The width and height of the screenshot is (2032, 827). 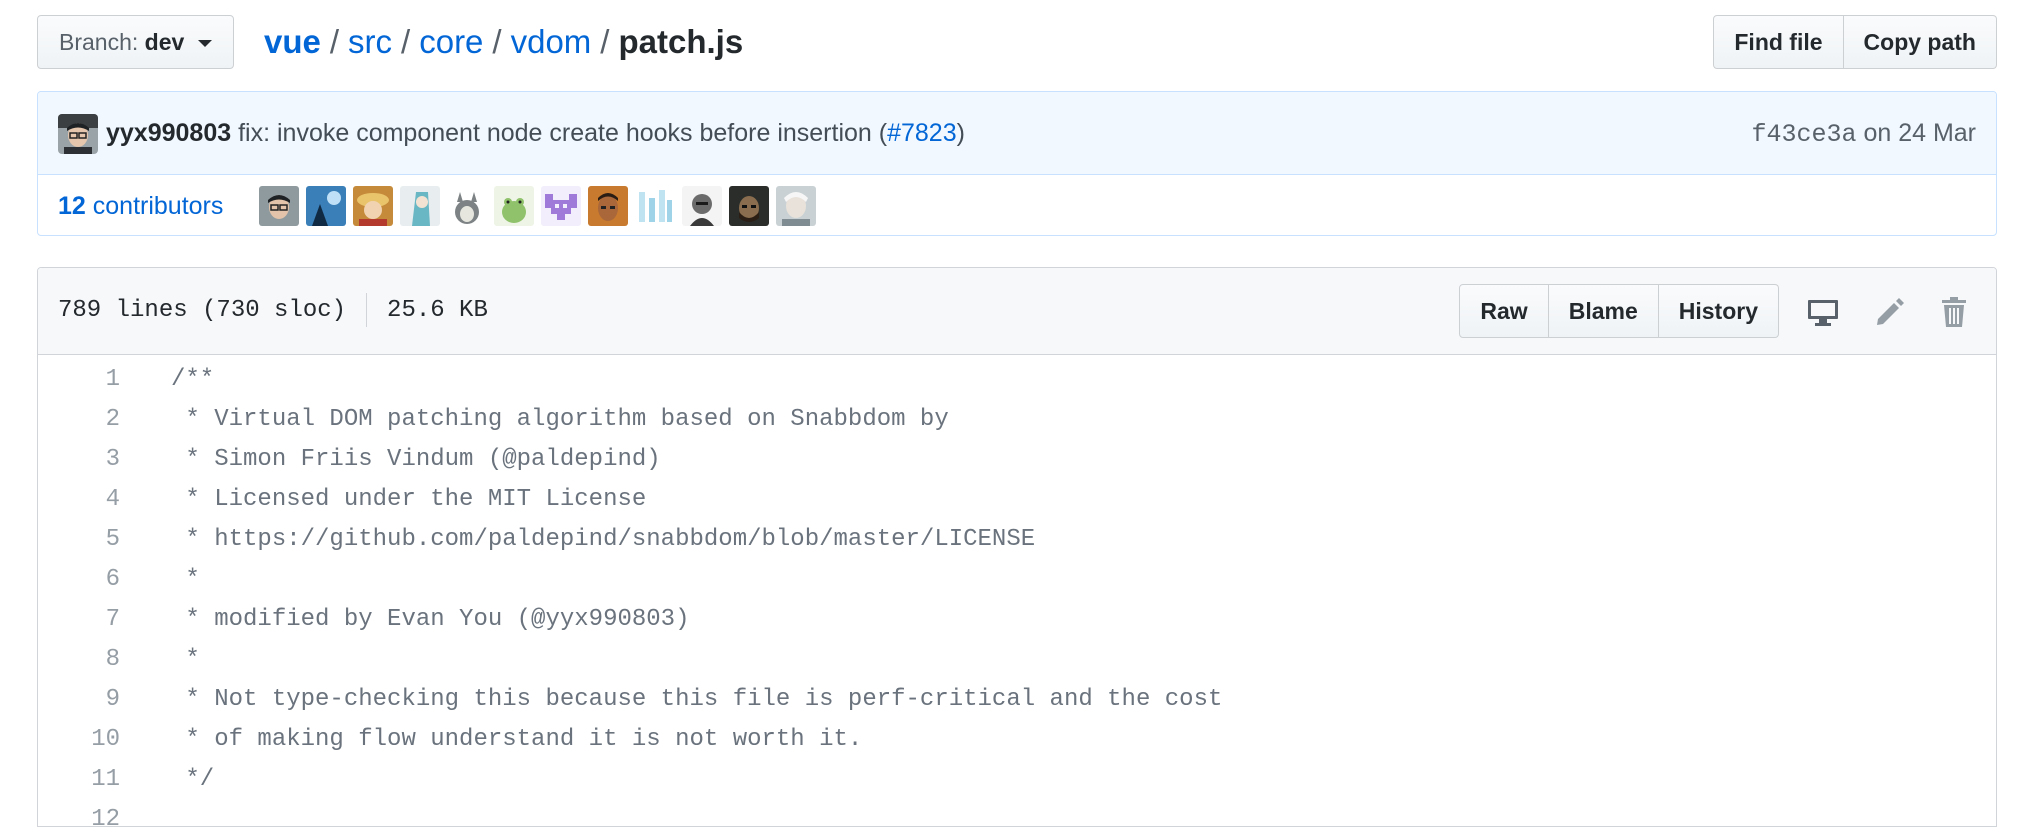 I want to click on line-number: 4, so click(x=79, y=500).